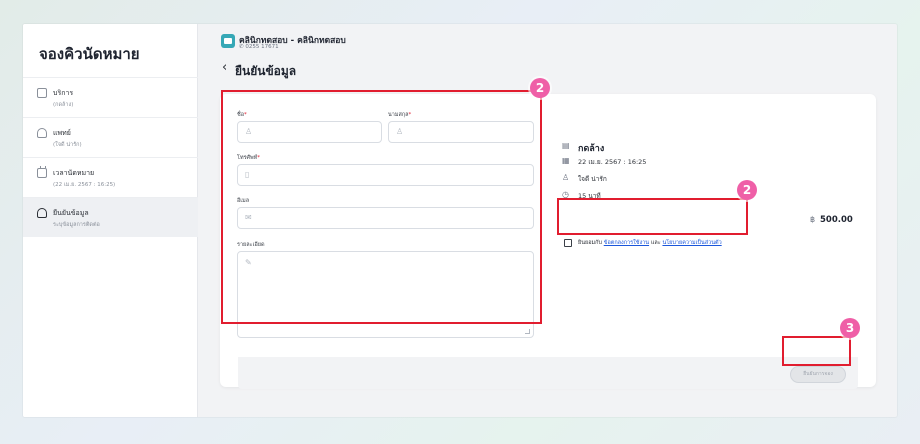  I want to click on doctor-icon, so click(42, 133).